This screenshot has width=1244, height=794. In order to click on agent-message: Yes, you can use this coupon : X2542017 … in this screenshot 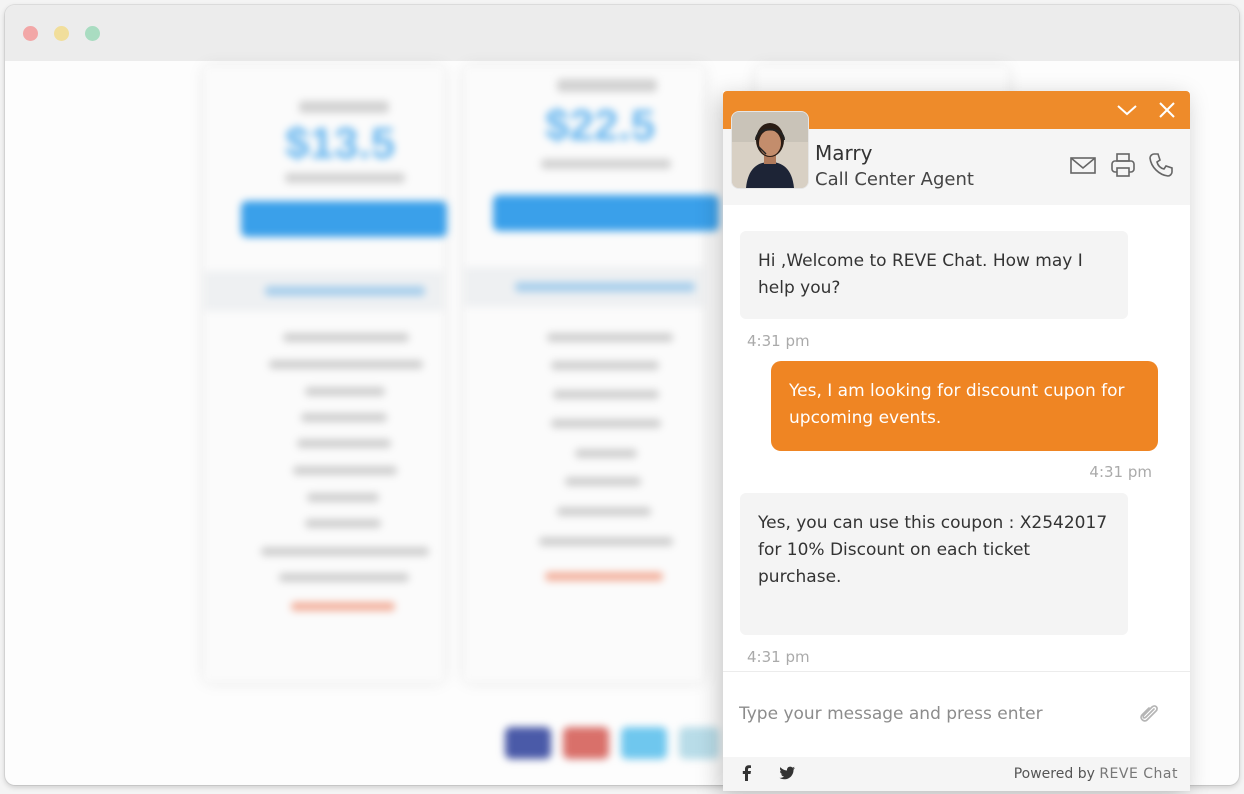, I will do `click(934, 564)`.